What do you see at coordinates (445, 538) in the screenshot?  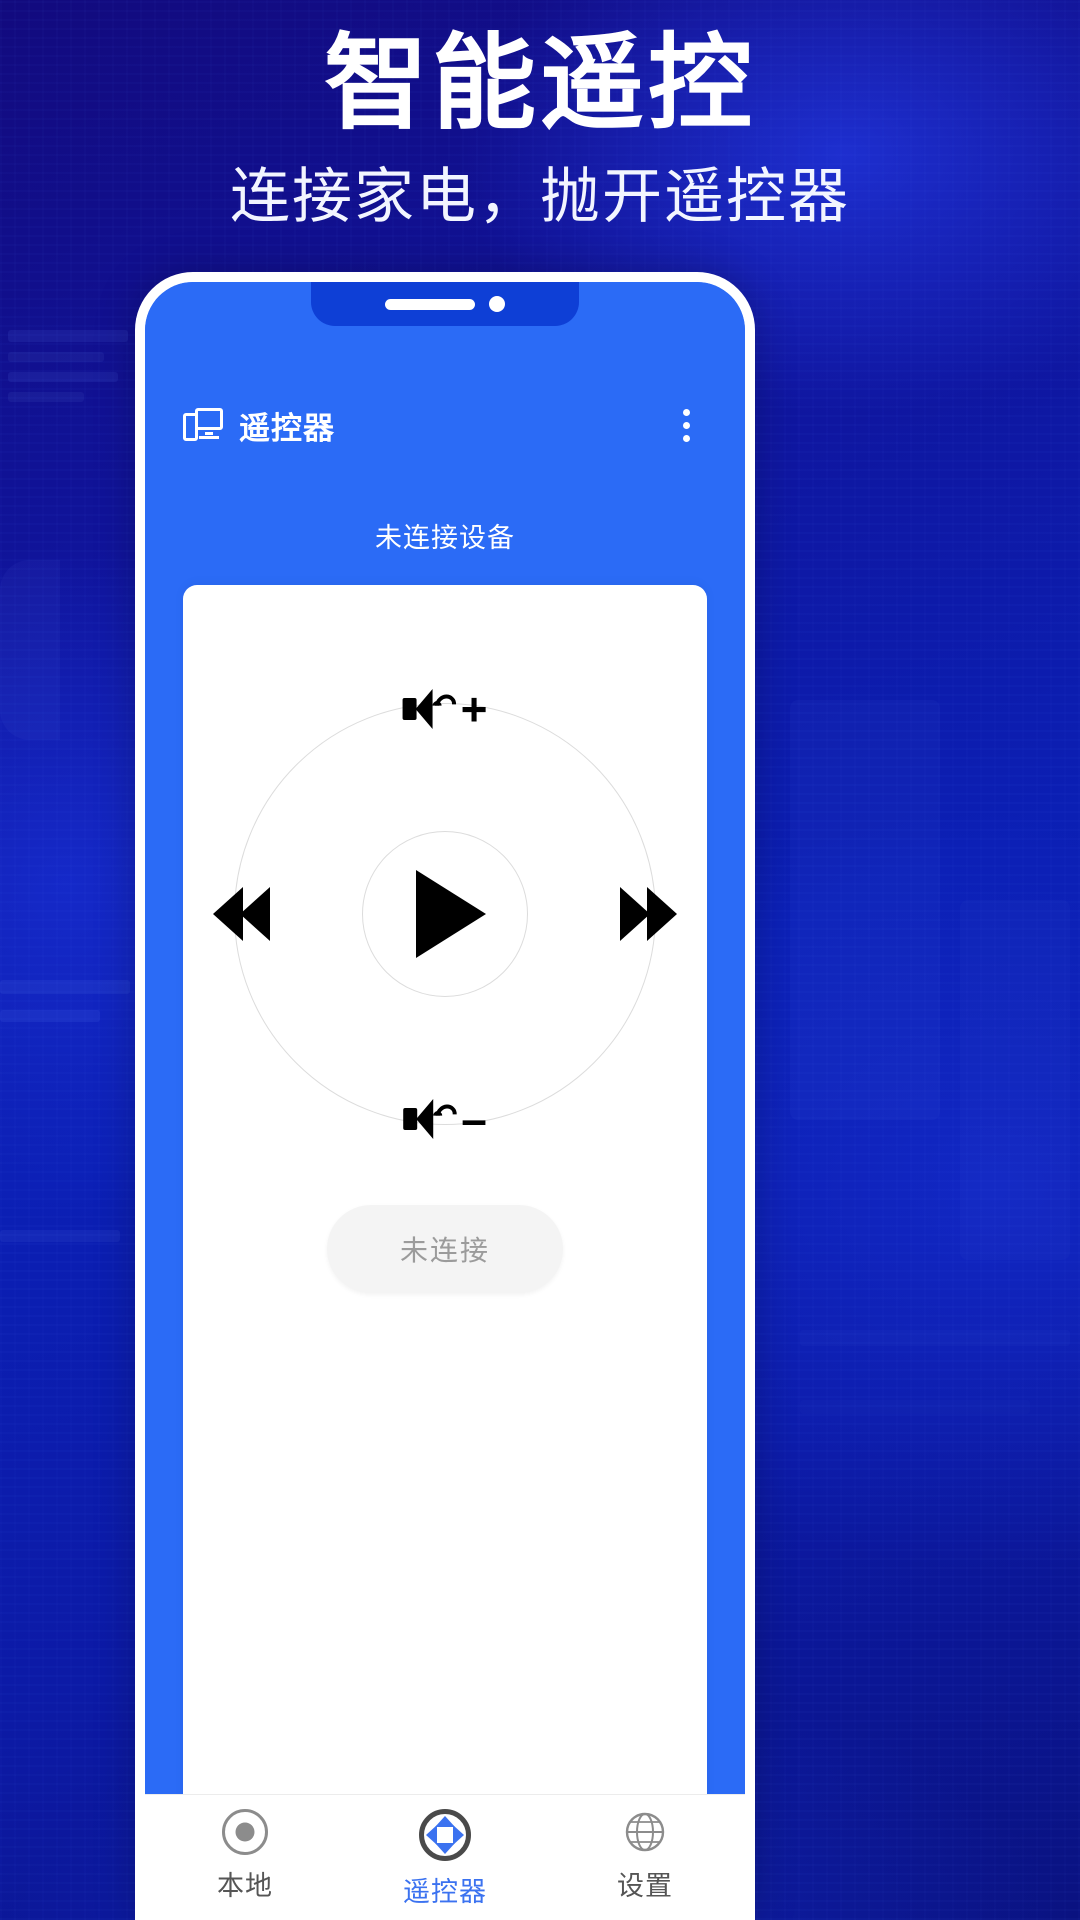 I see `connection-status-text: 未连接设备` at bounding box center [445, 538].